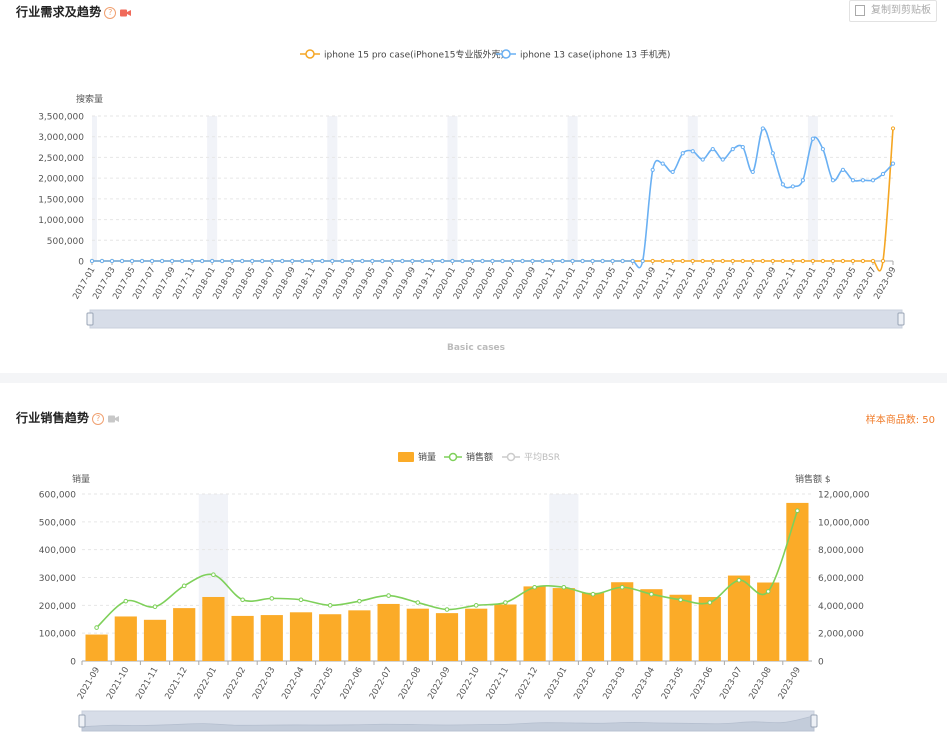  What do you see at coordinates (731, 684) in the screenshot?
I see `x-tick-label: 2023-07` at bounding box center [731, 684].